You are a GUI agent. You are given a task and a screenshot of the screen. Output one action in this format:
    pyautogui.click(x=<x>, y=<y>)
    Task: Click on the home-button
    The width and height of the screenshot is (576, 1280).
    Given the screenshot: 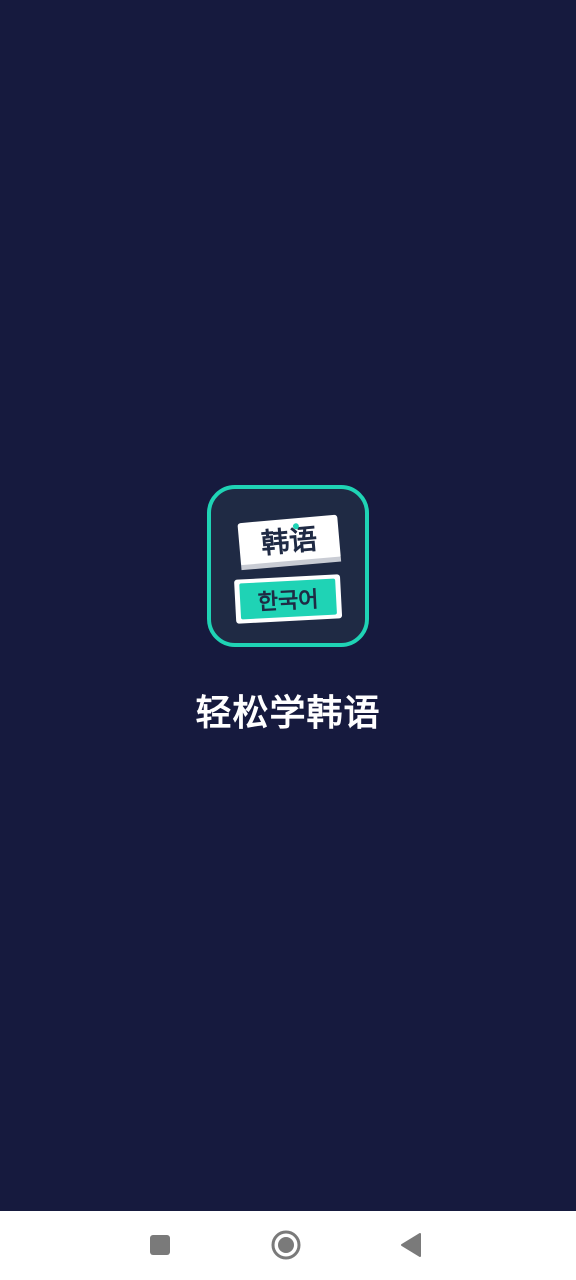 What is the action you would take?
    pyautogui.click(x=286, y=1245)
    